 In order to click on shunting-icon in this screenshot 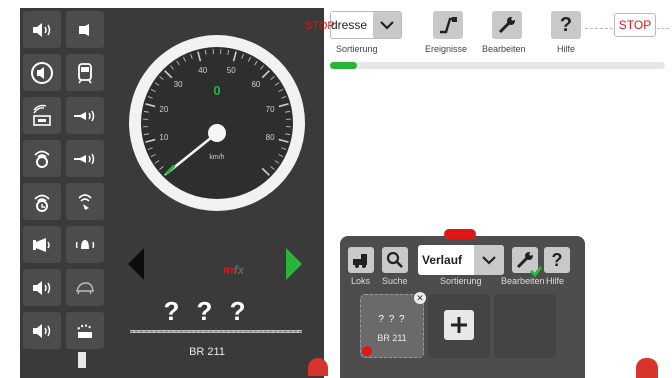, I will do `click(85, 331)`.